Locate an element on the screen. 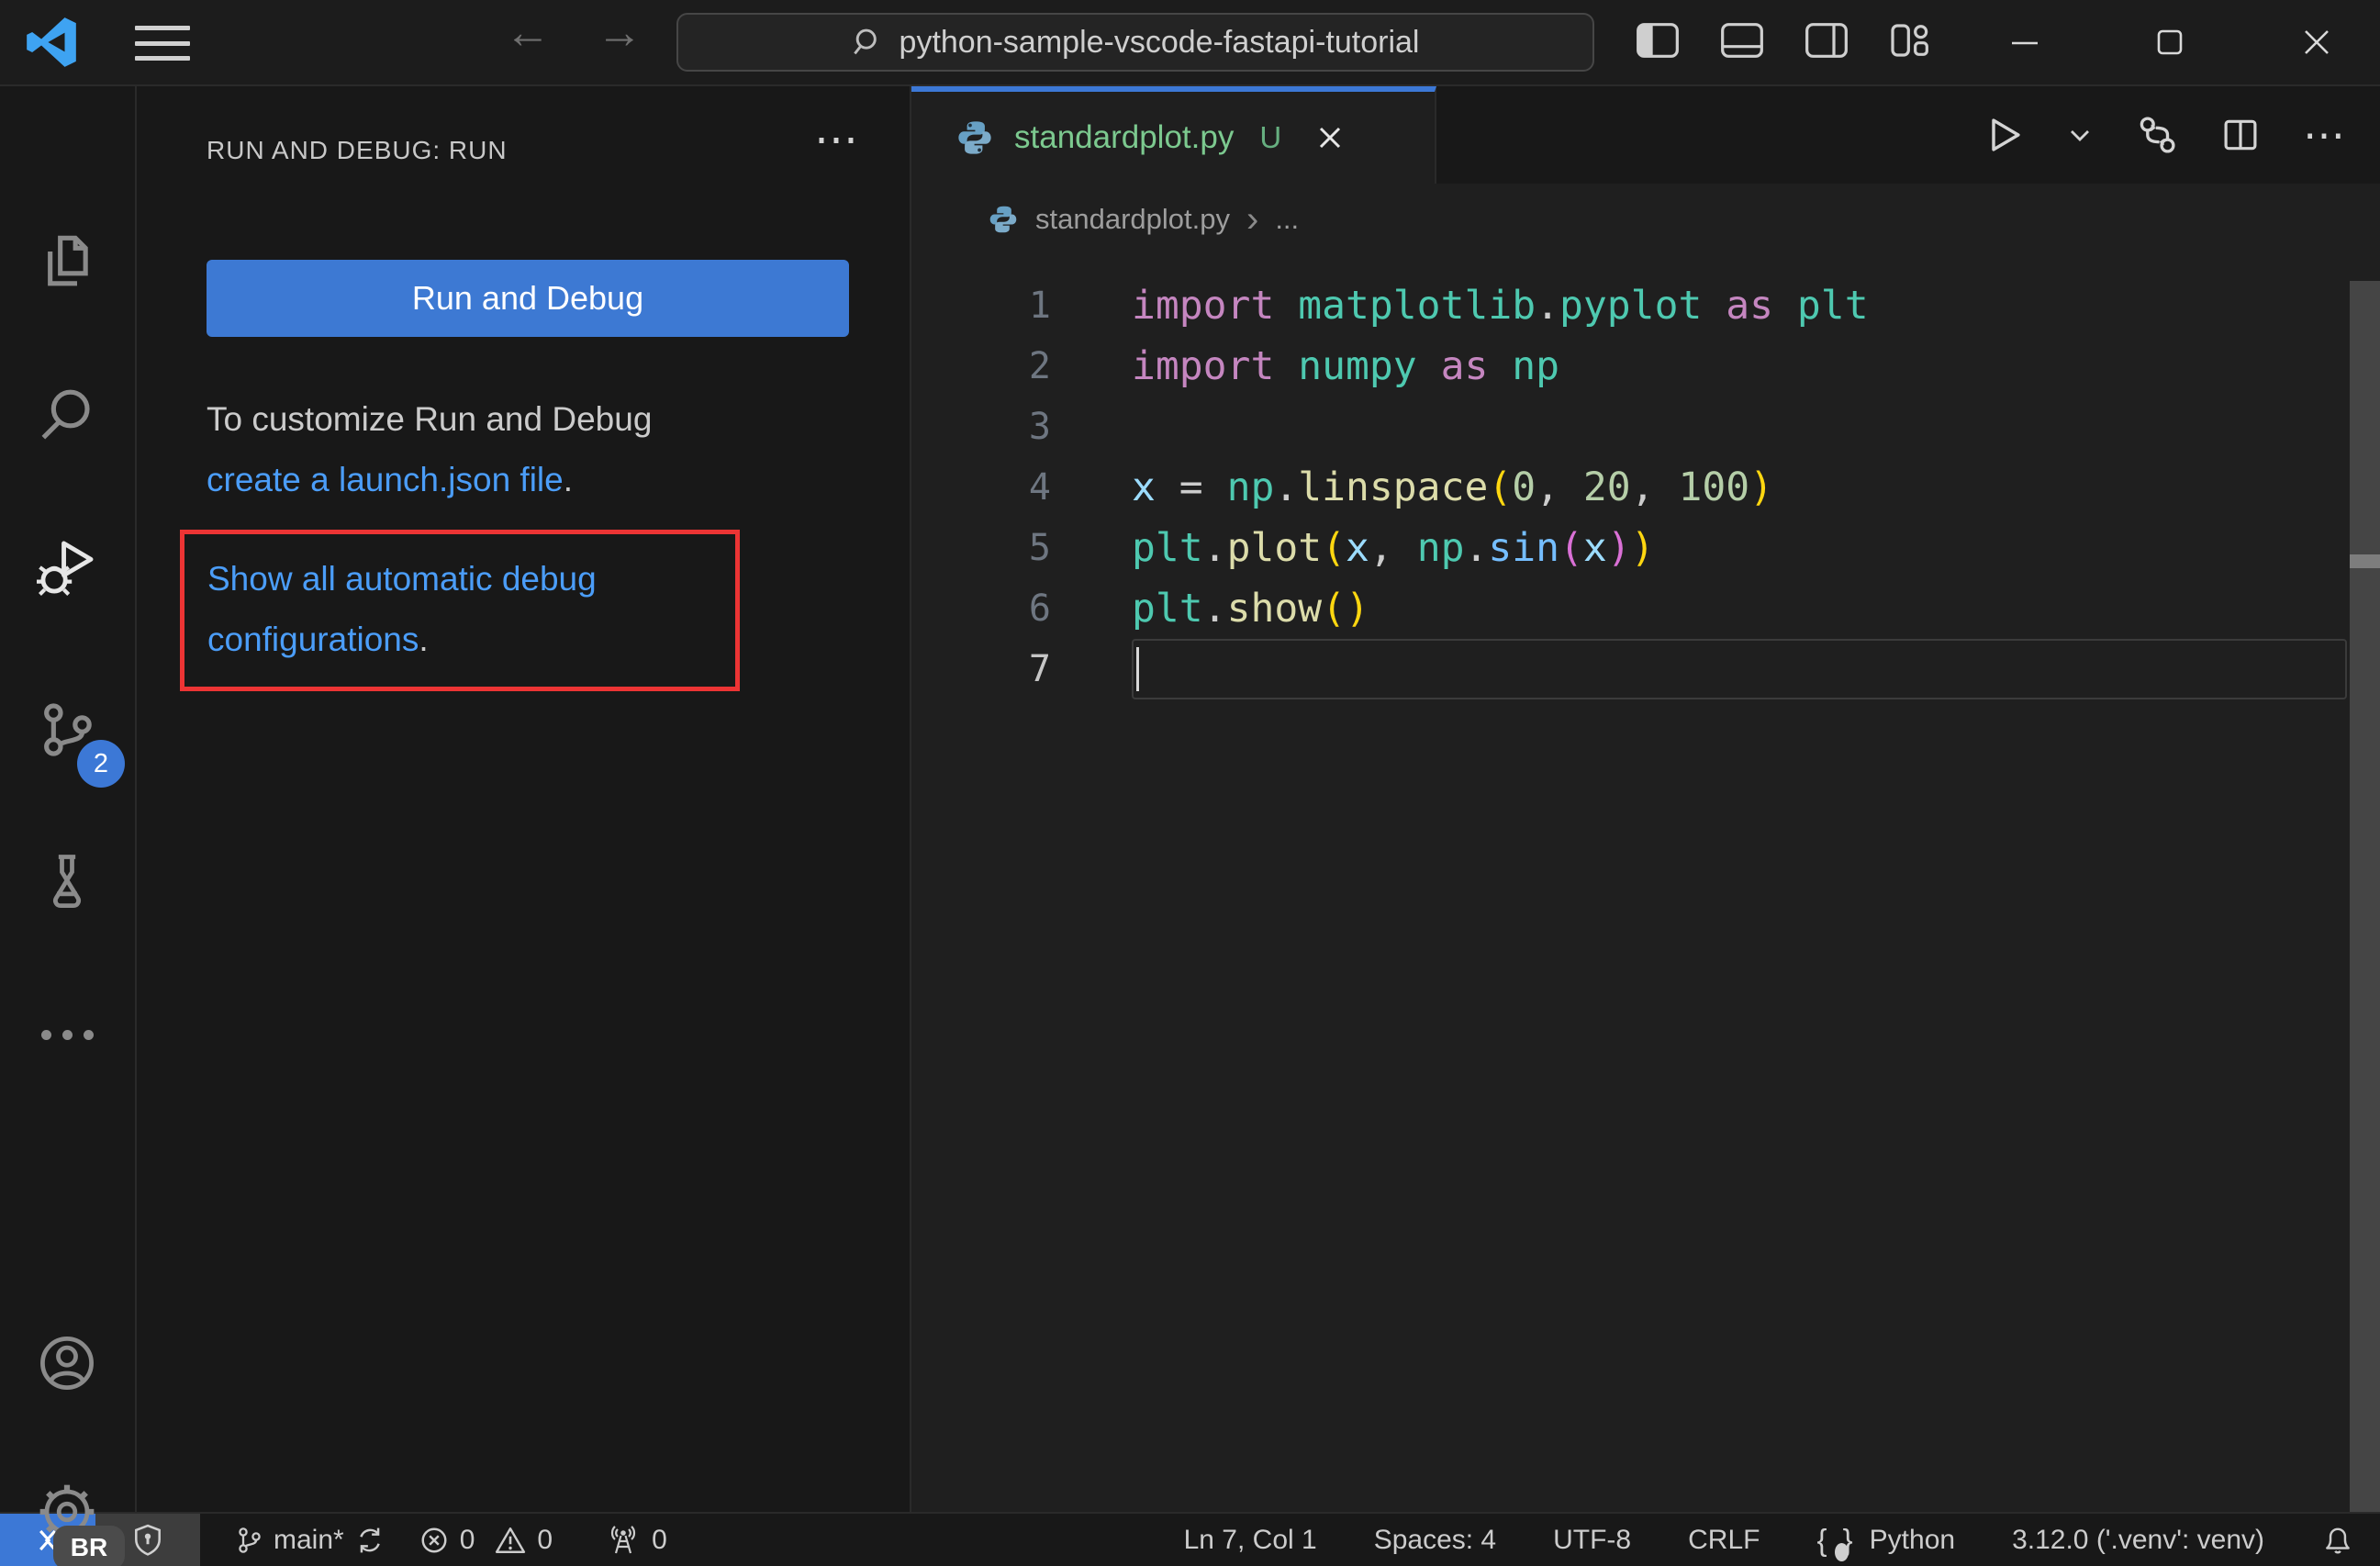 Image resolution: width=2380 pixels, height=1566 pixels. warnings-icon is located at coordinates (511, 1540).